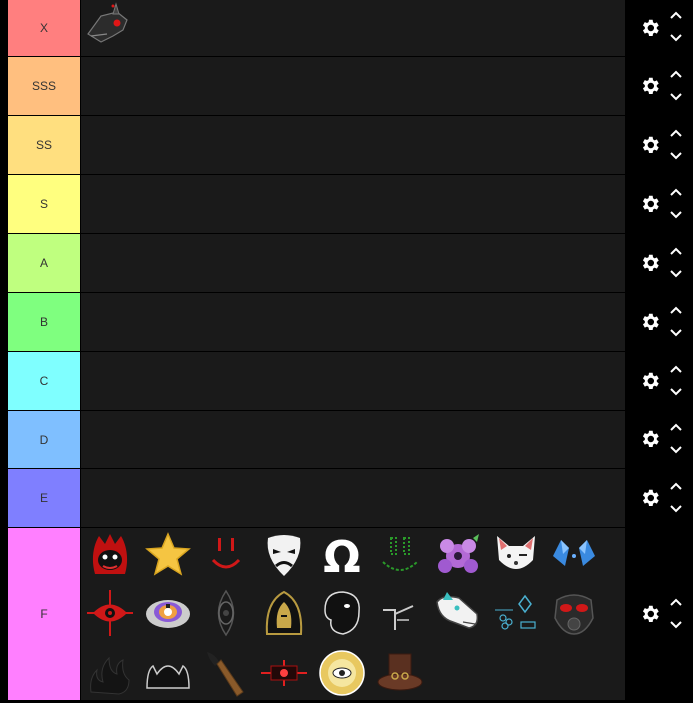  I want to click on flower-creature-icon, so click(458, 555).